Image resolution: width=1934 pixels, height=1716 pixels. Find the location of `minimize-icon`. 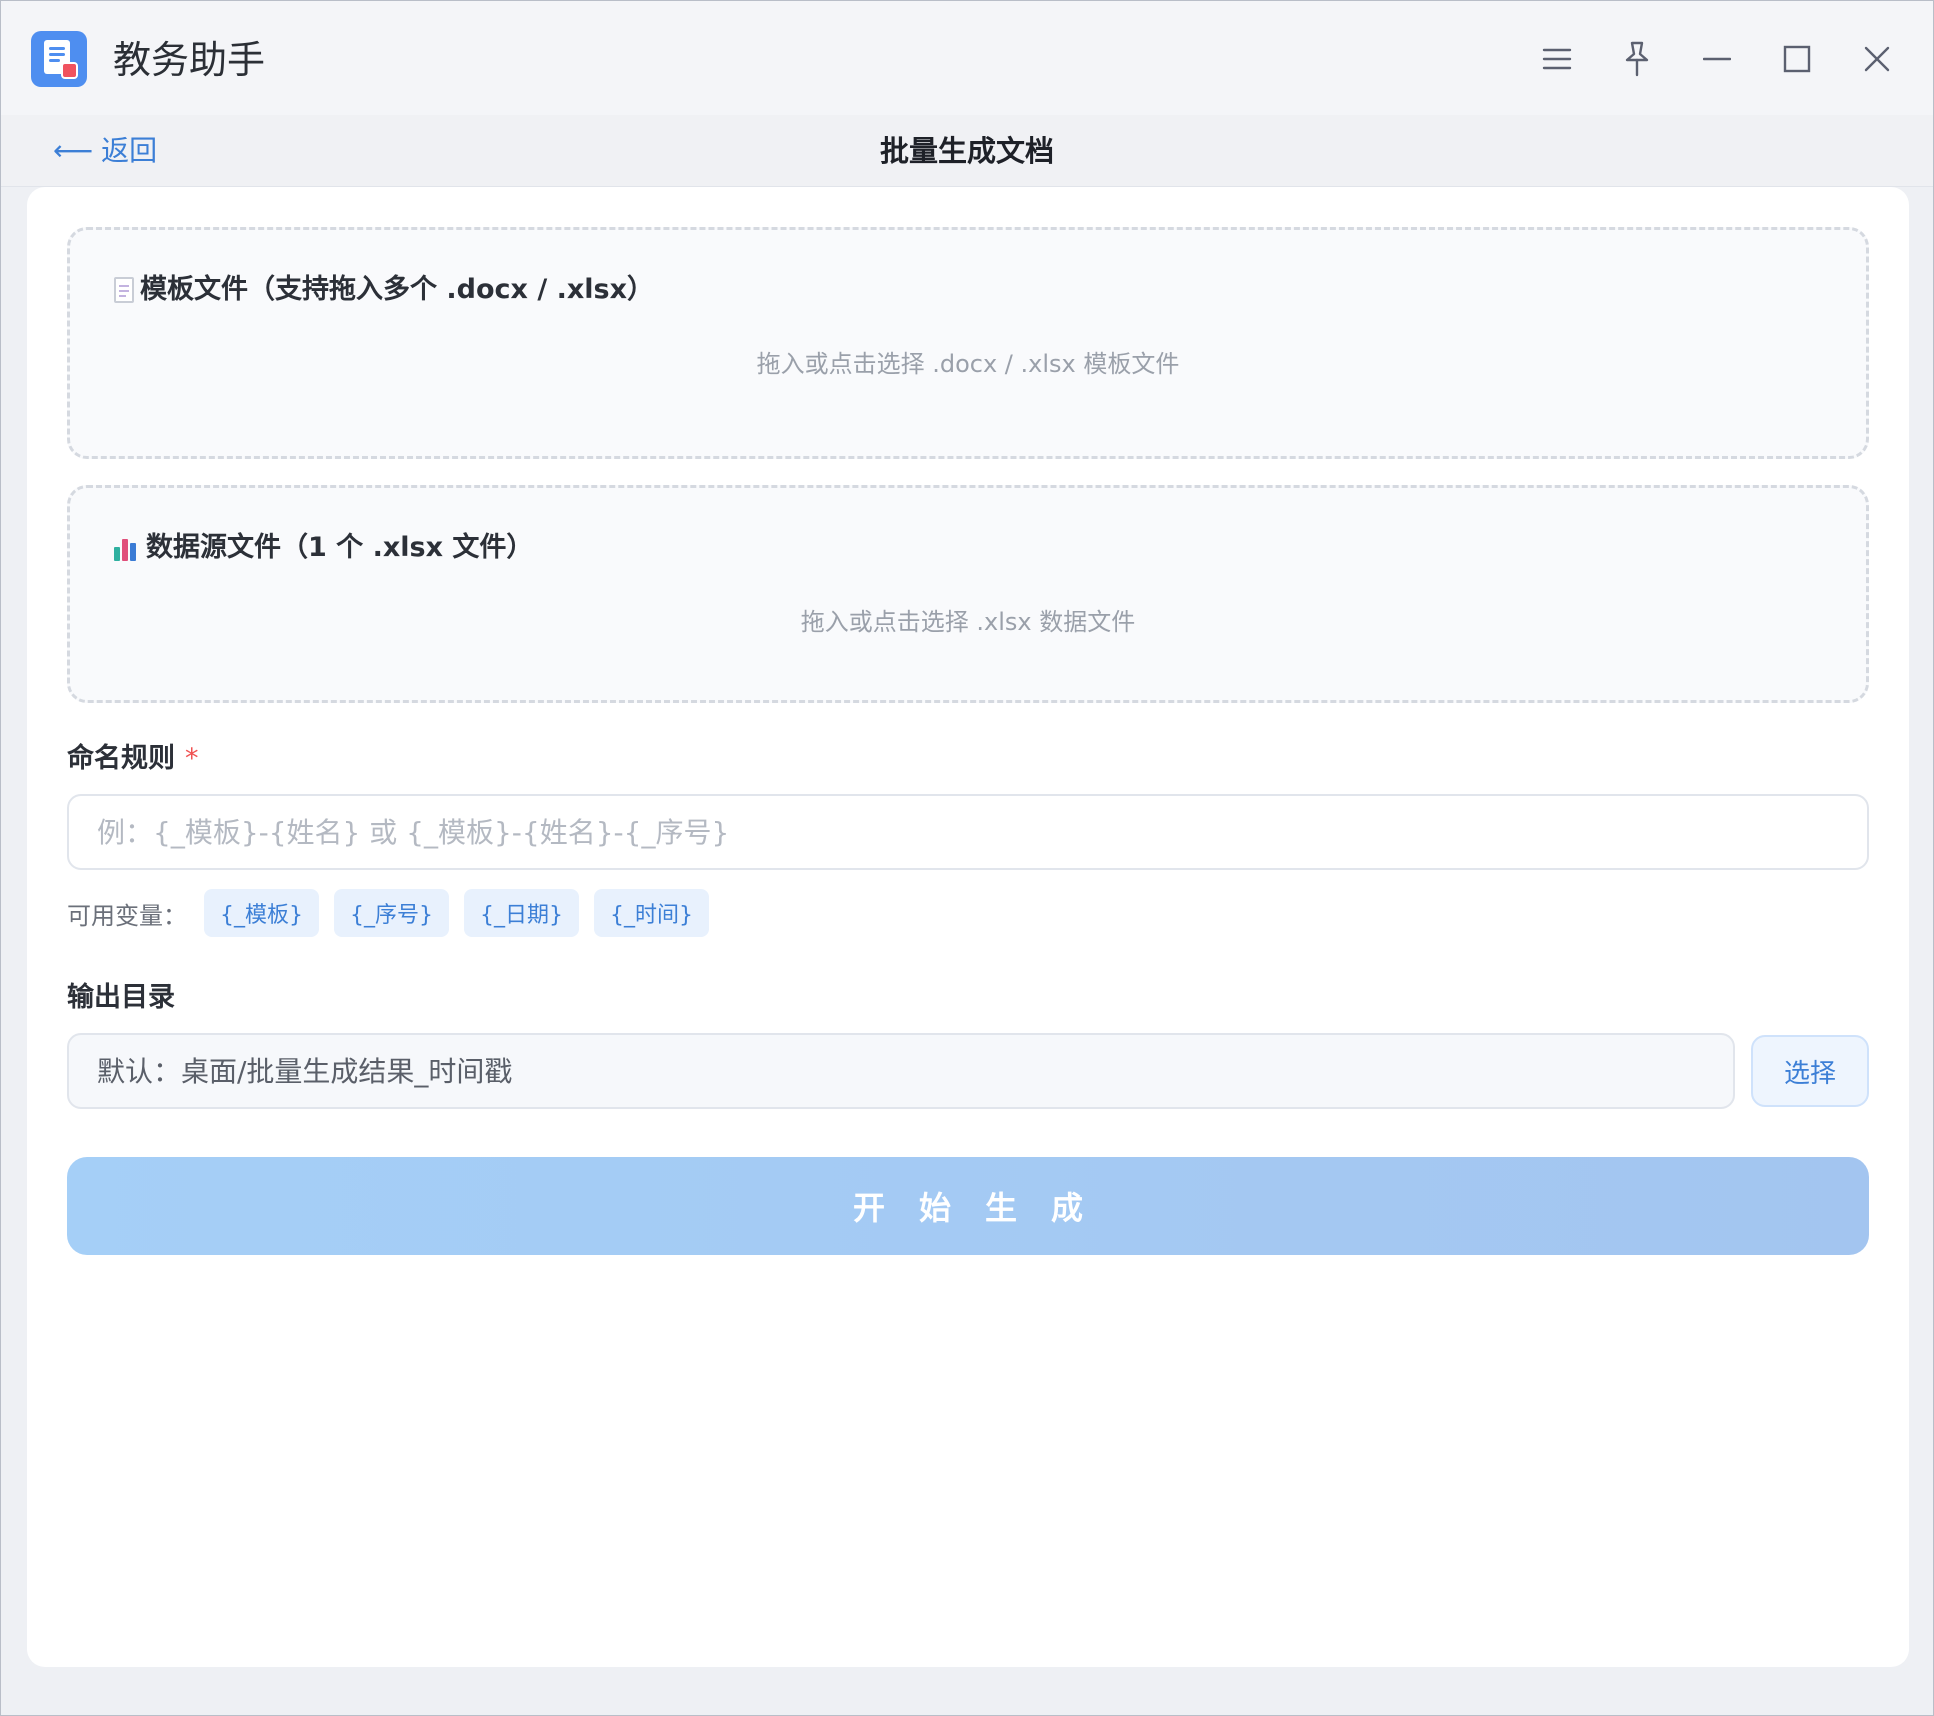

minimize-icon is located at coordinates (1717, 59).